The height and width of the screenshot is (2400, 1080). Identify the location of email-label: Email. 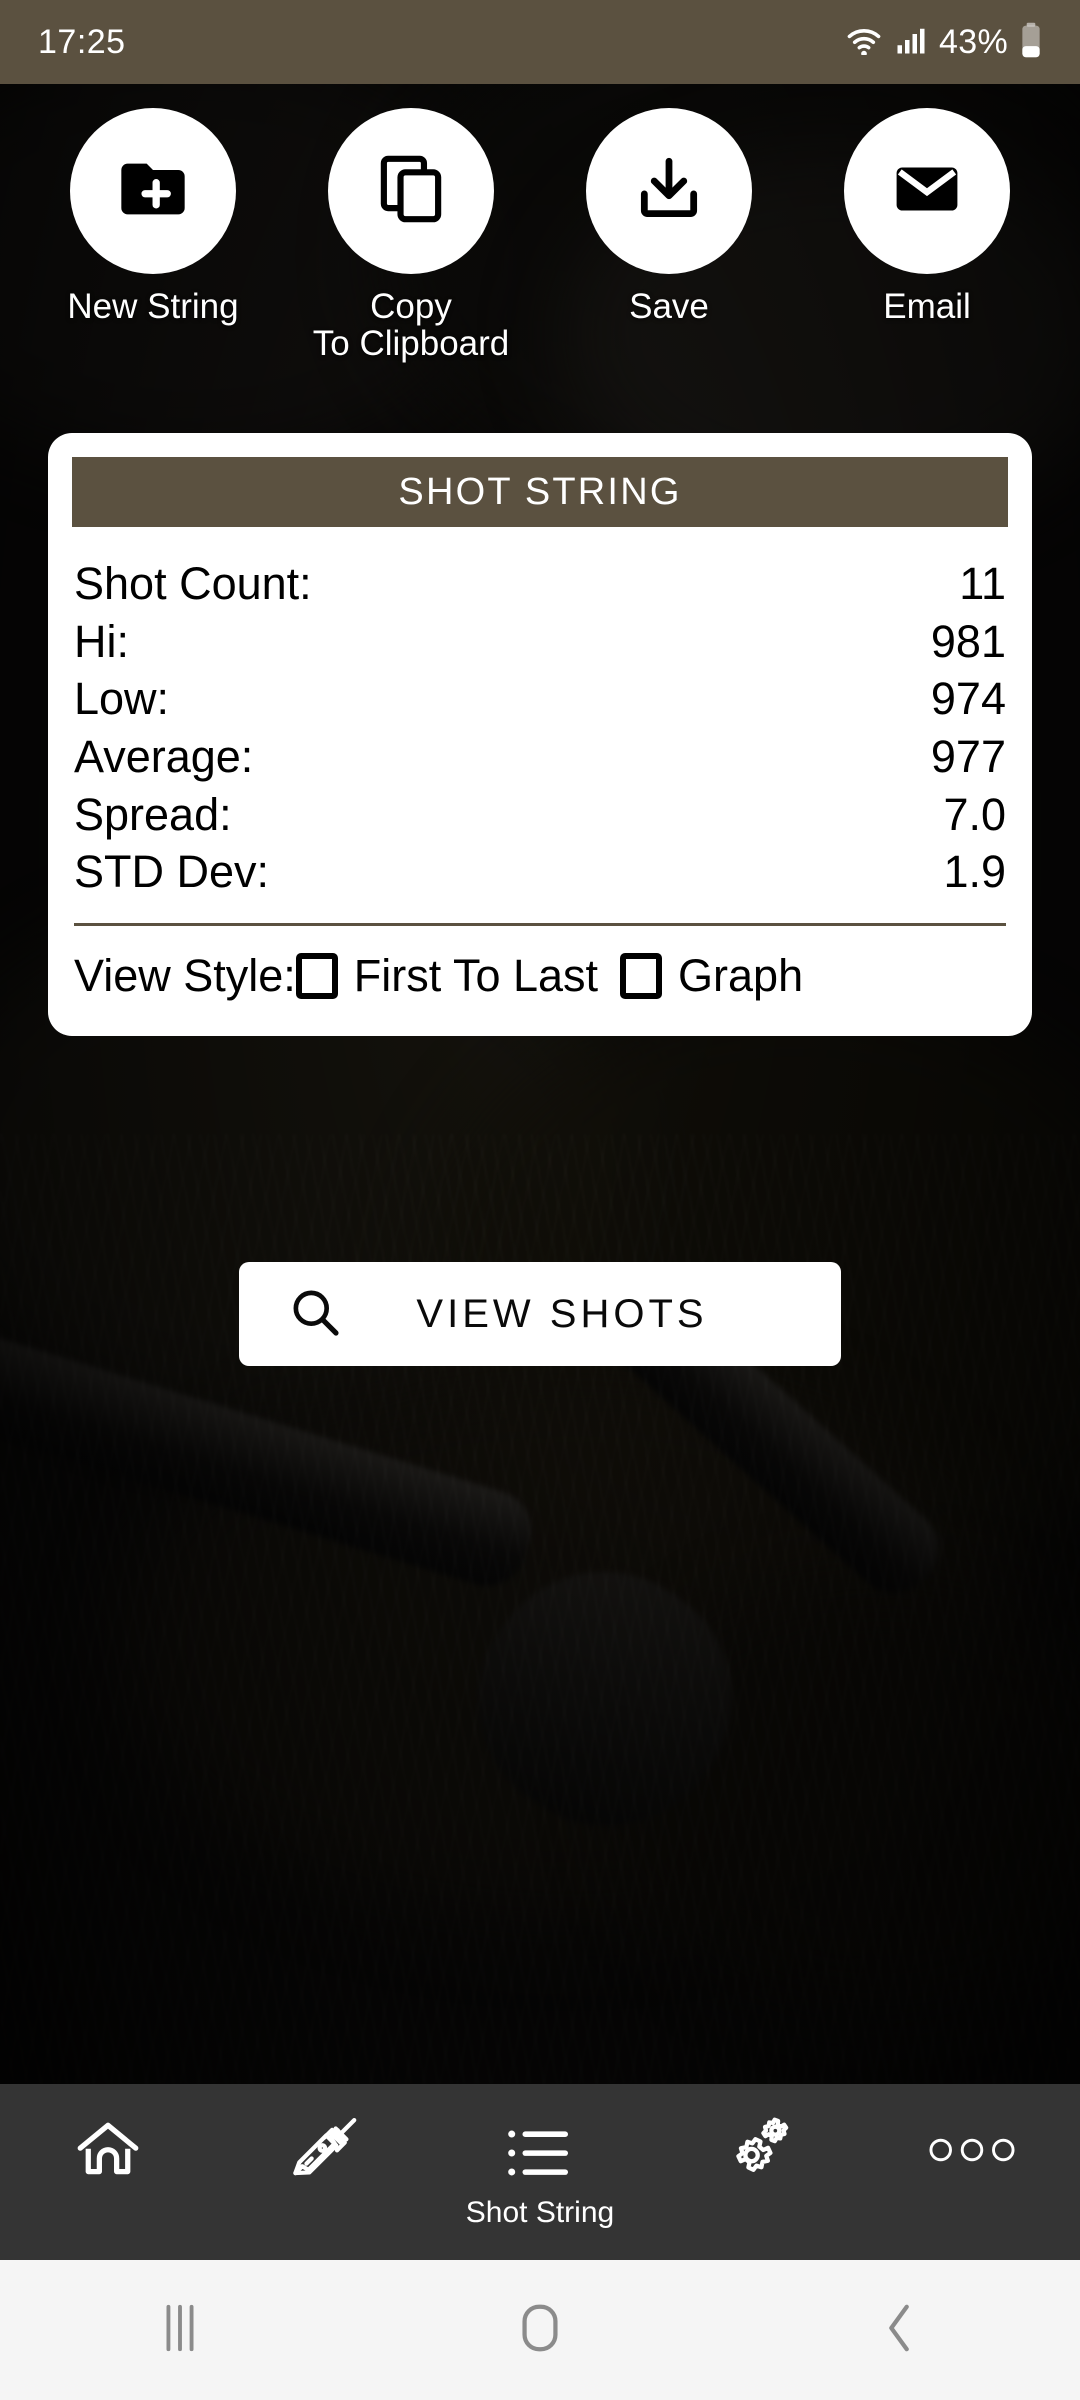
(927, 306).